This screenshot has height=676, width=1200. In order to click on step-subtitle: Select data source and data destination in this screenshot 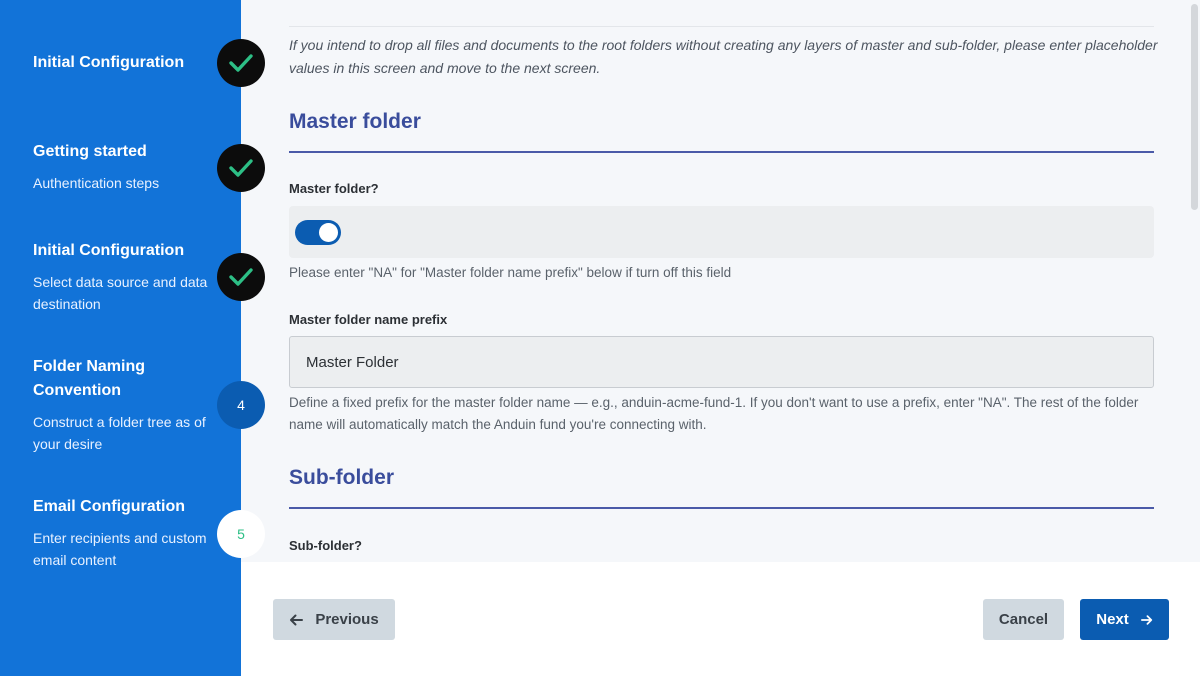, I will do `click(120, 293)`.